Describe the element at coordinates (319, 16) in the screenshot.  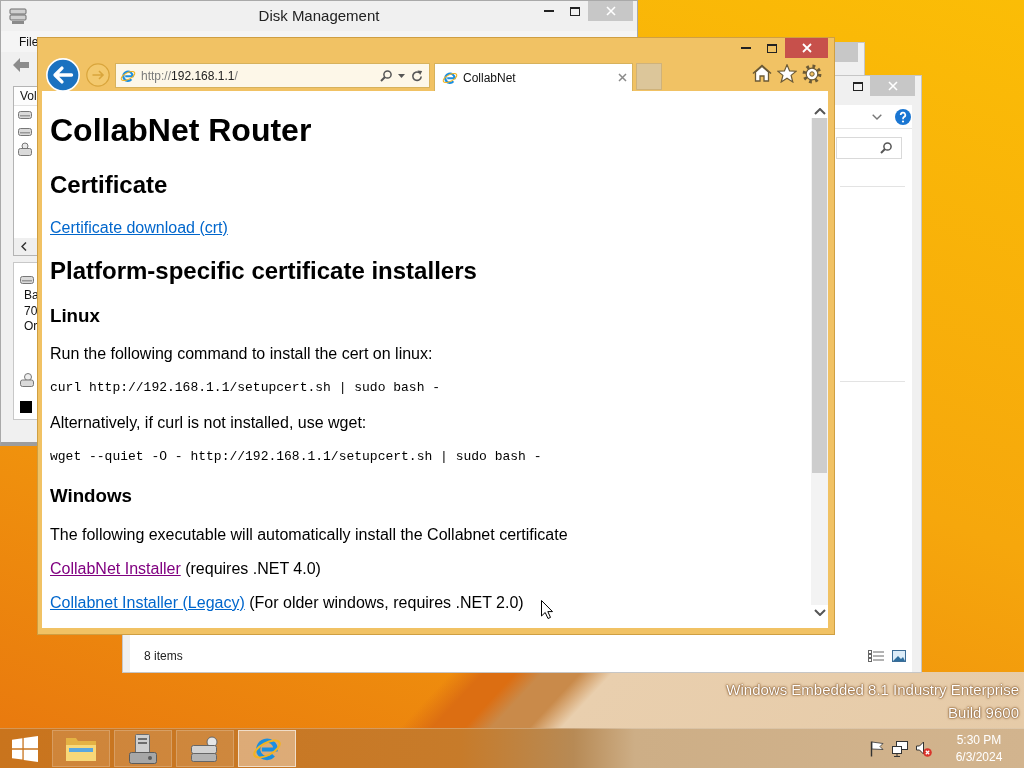
I see `window-title: Disk Management` at that location.